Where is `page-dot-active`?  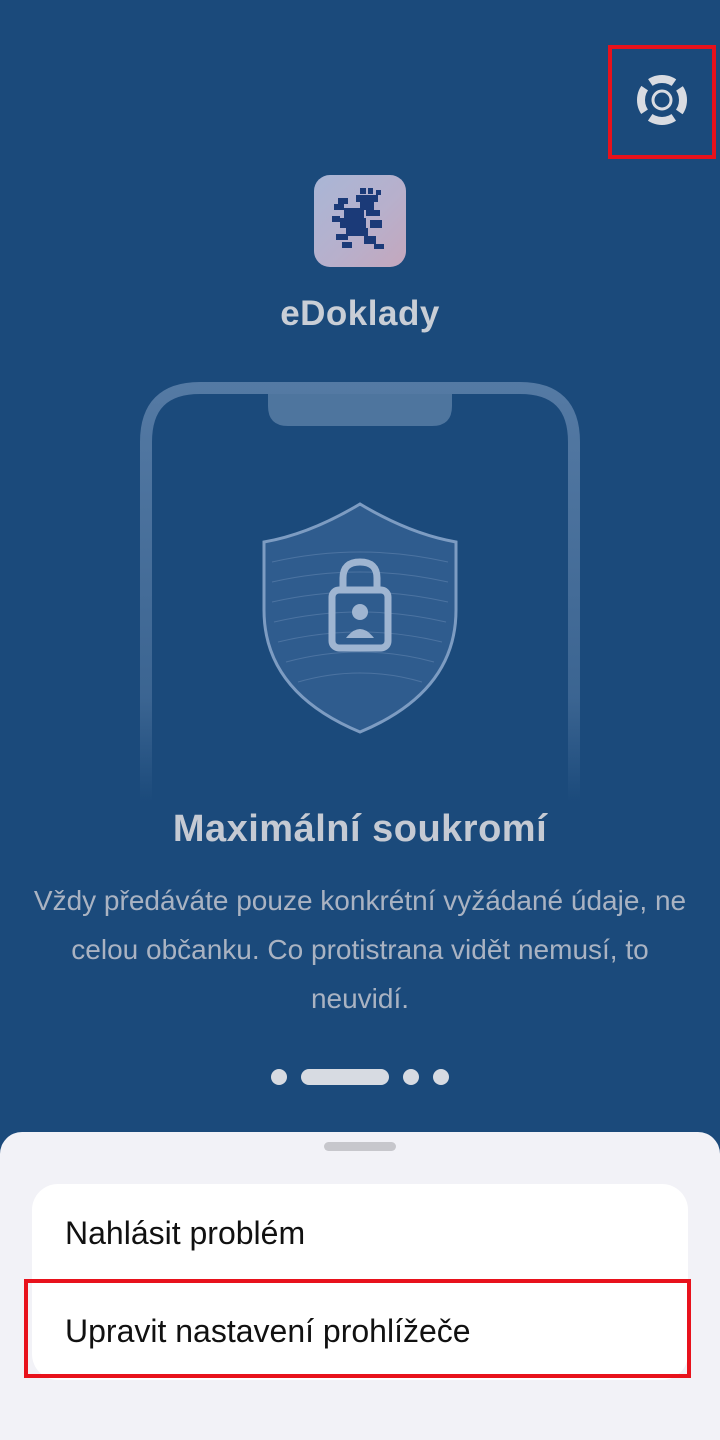 page-dot-active is located at coordinates (345, 1077).